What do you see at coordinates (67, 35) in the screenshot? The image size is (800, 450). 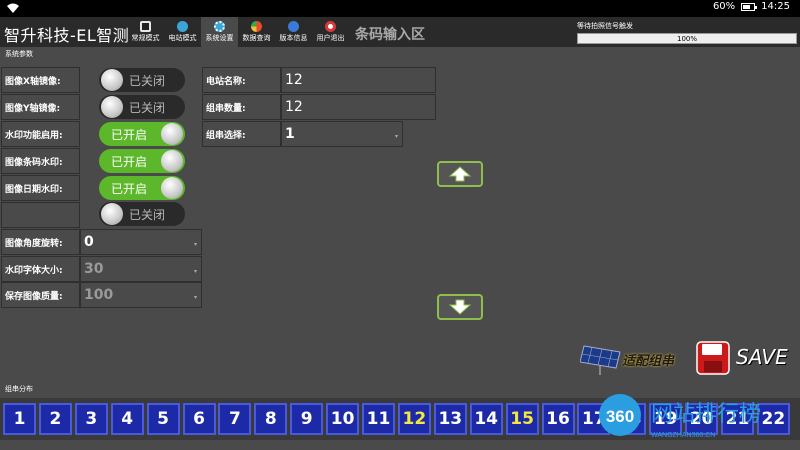 I see `app-title: 智升科技-EL智测` at bounding box center [67, 35].